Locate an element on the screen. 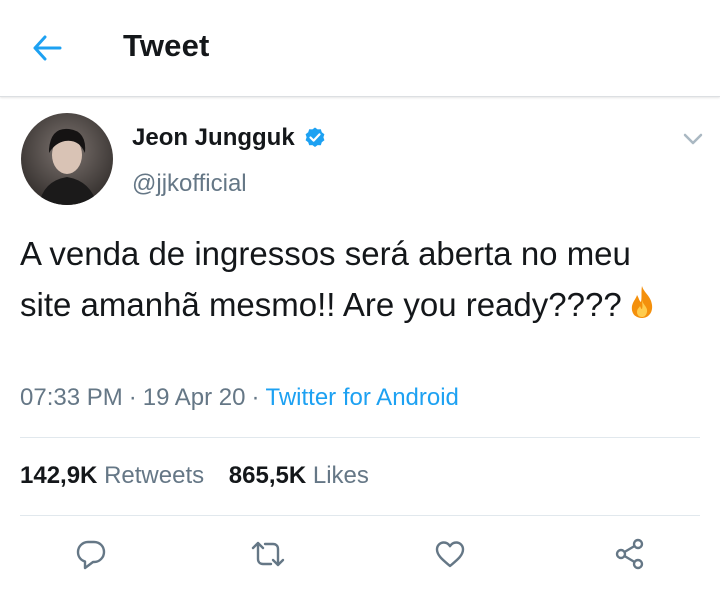  retweet-button is located at coordinates (268, 554).